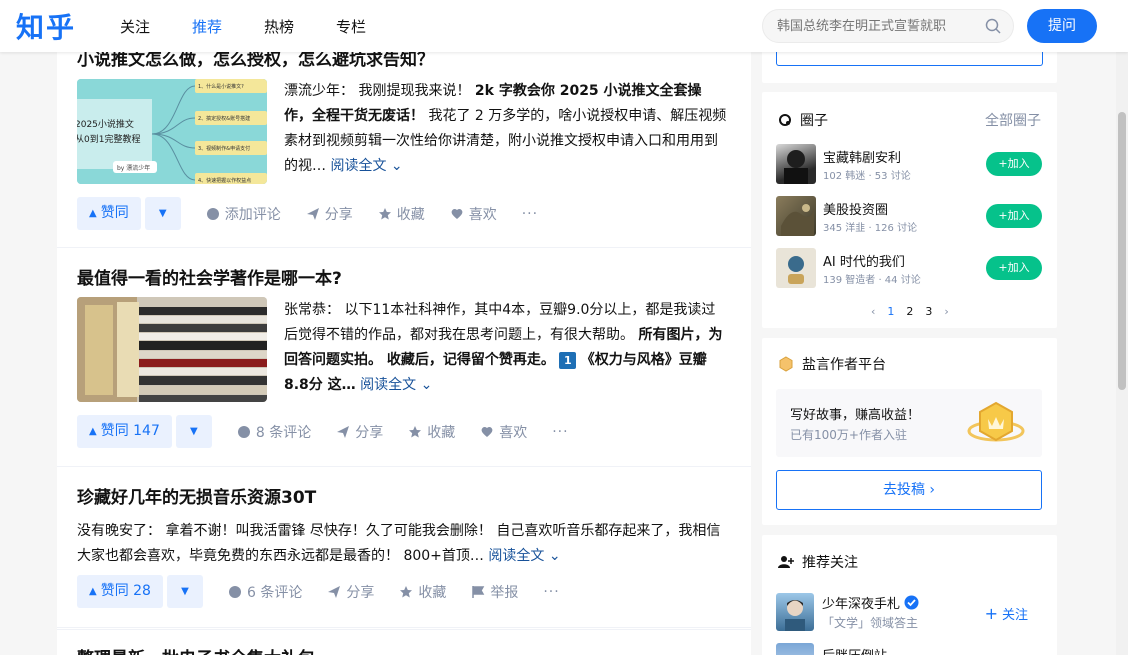 The height and width of the screenshot is (655, 1128). Describe the element at coordinates (108, 139) in the screenshot. I see `thumb-text-sub: 从0到1完整教程` at that location.